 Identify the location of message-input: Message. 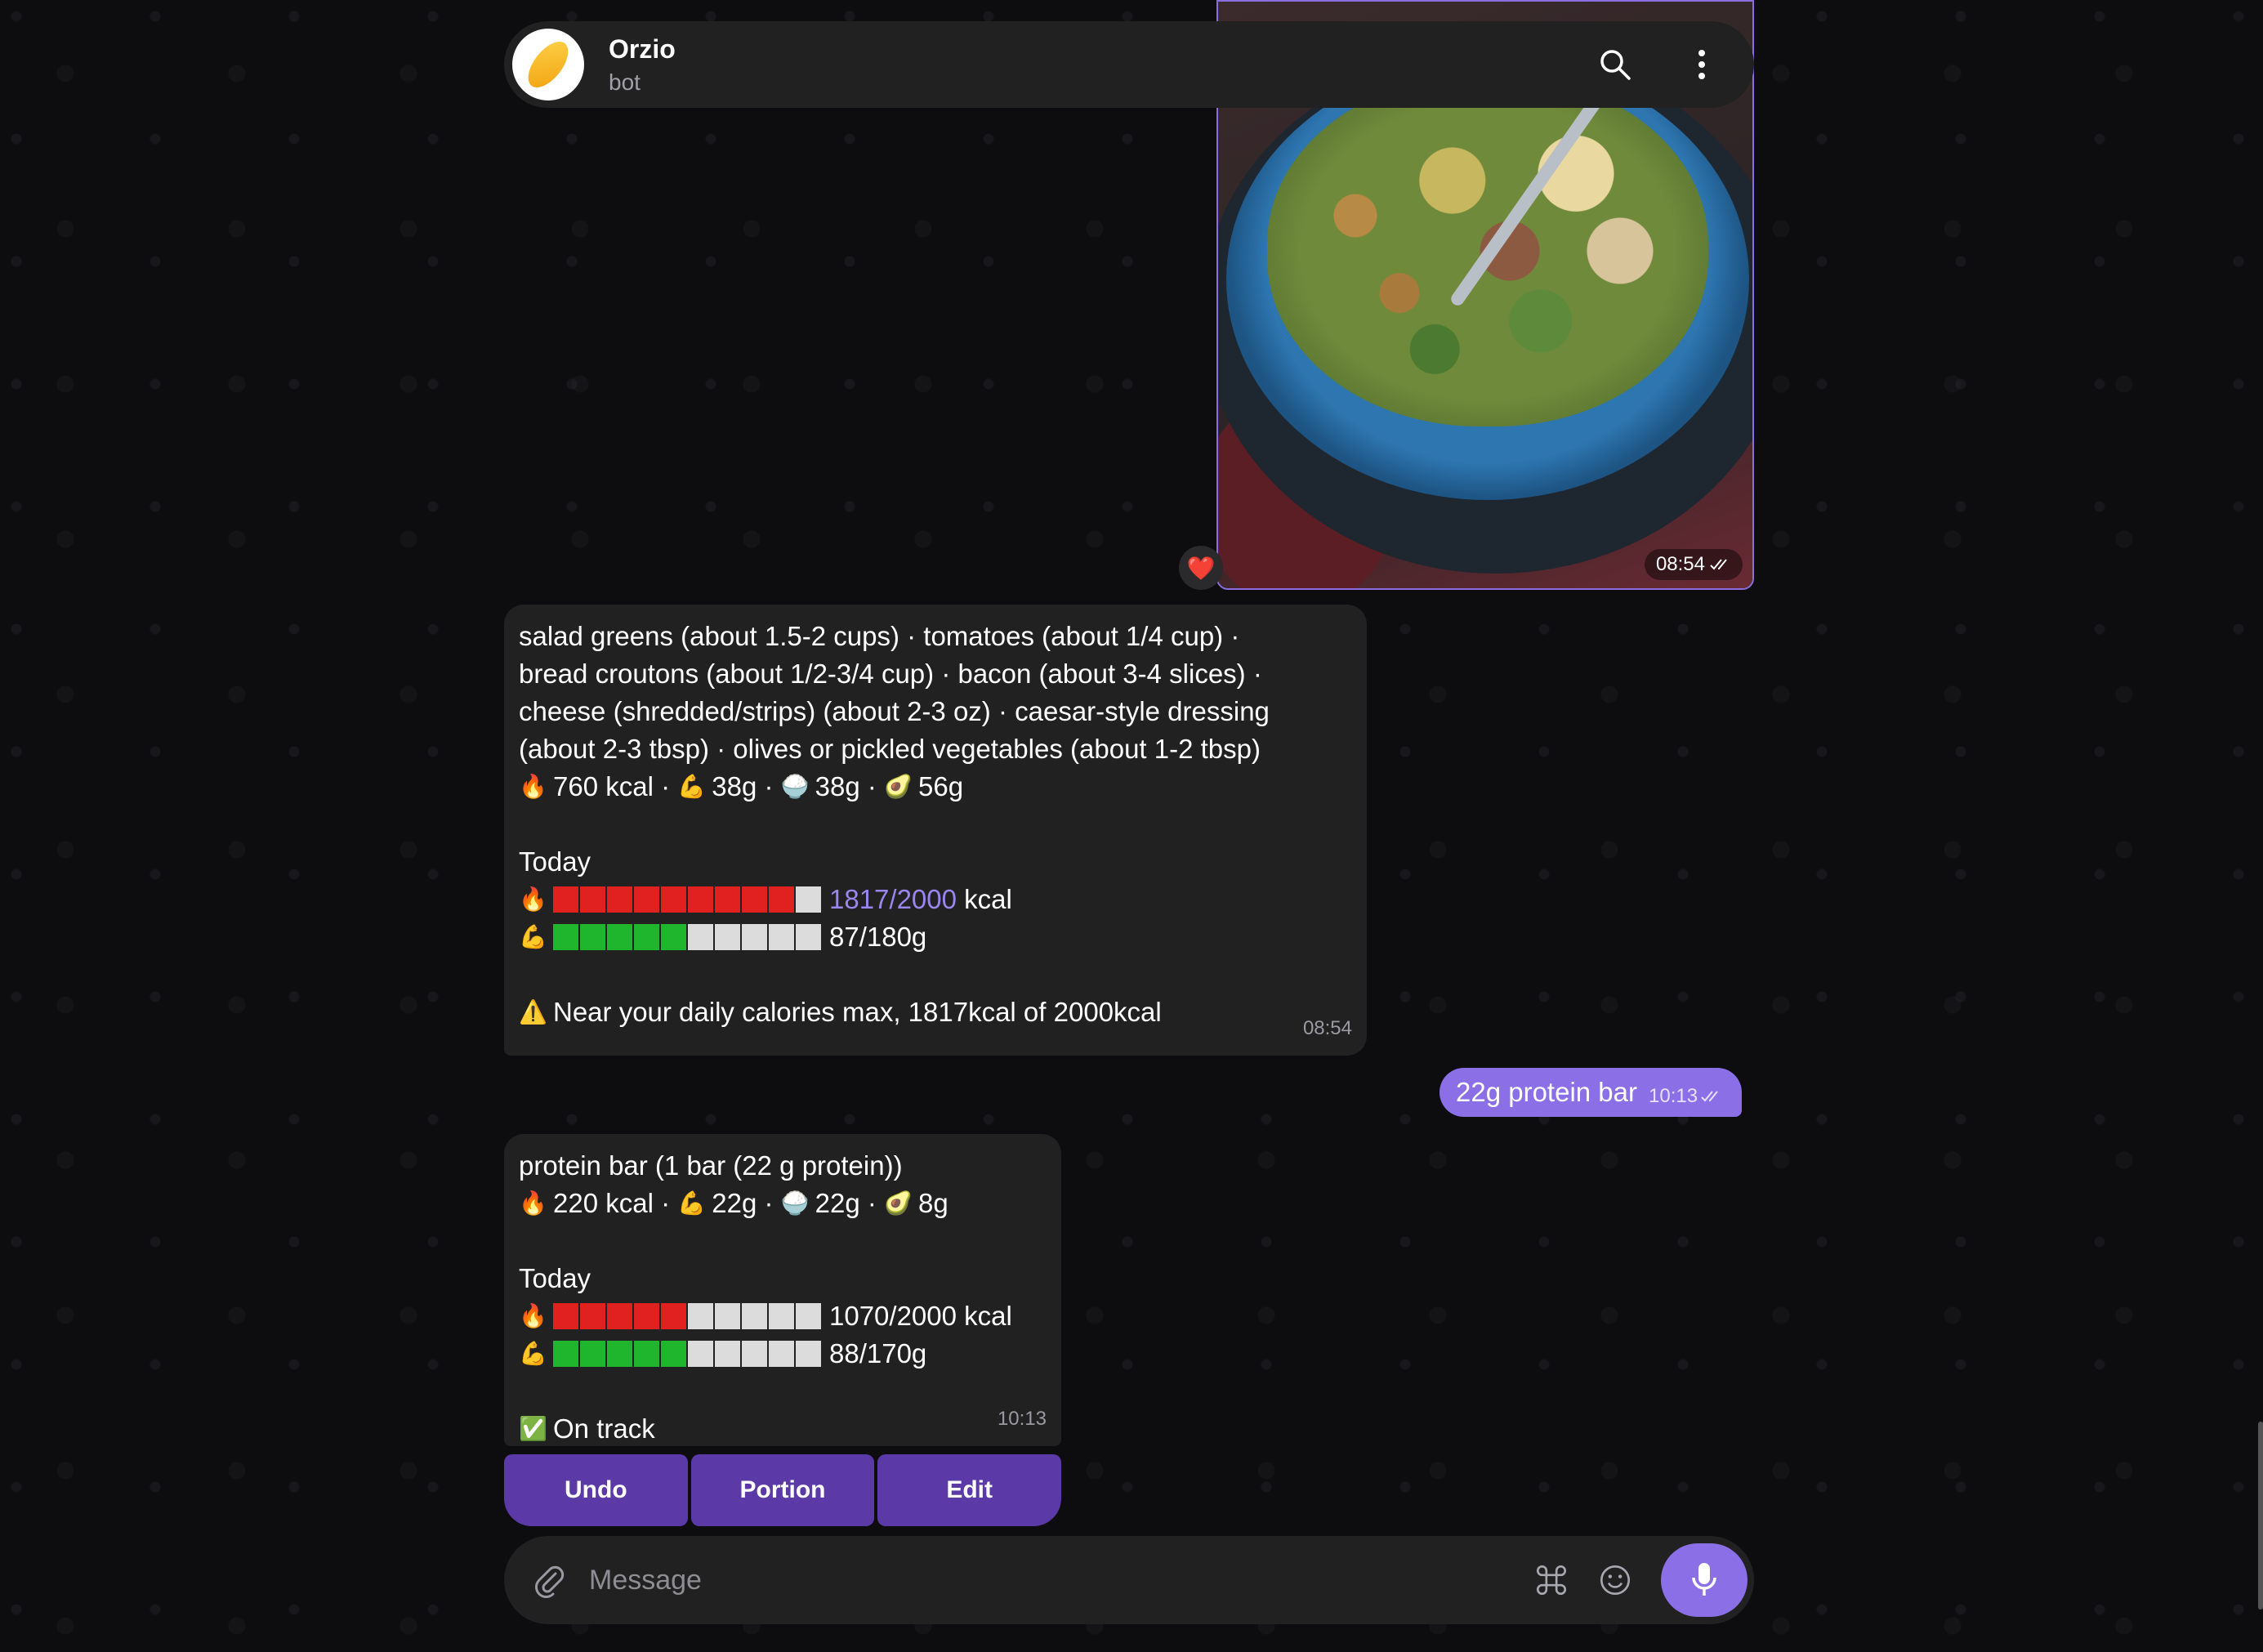
(1061, 1580).